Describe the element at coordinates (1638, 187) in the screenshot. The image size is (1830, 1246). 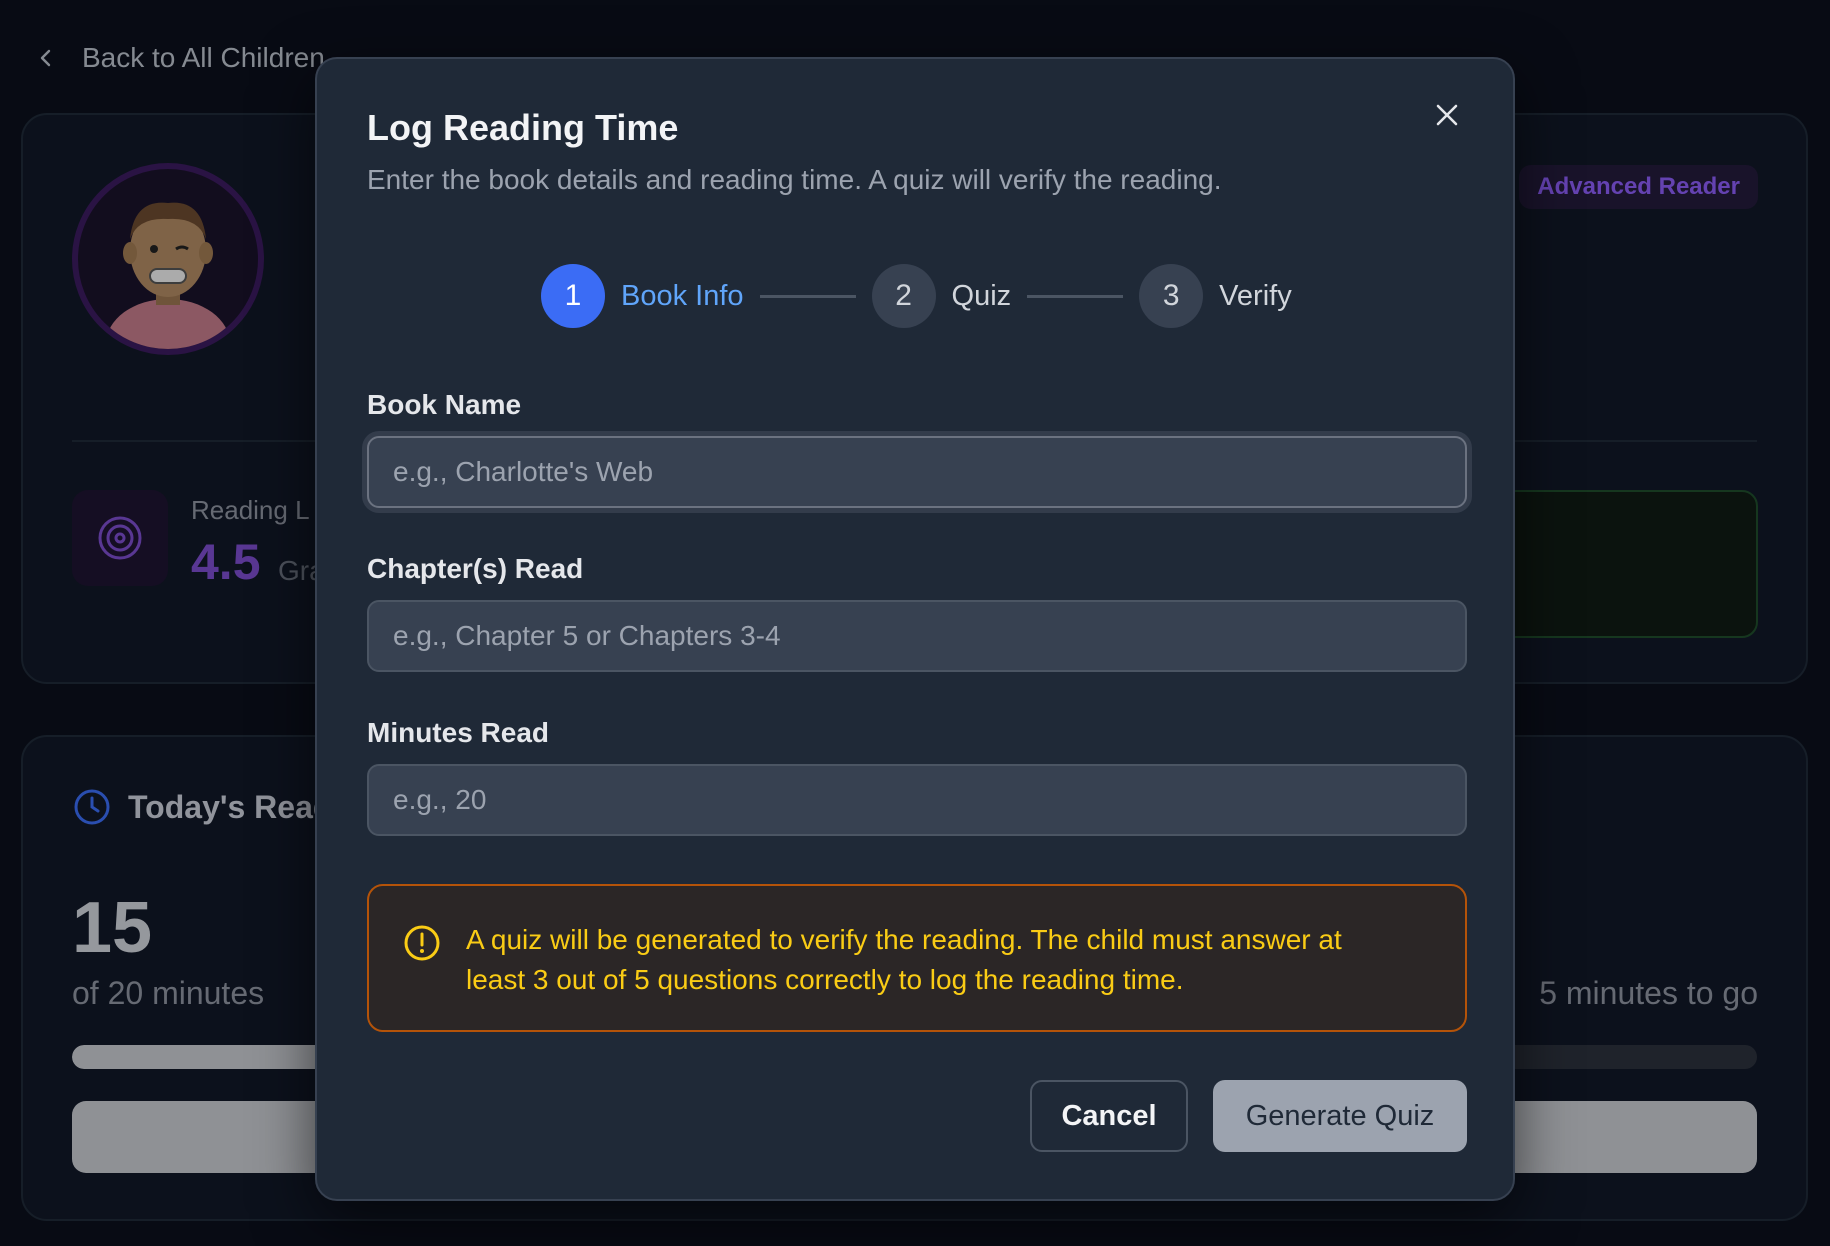
I see `advanced-reader-badge: Advanced Reader` at that location.